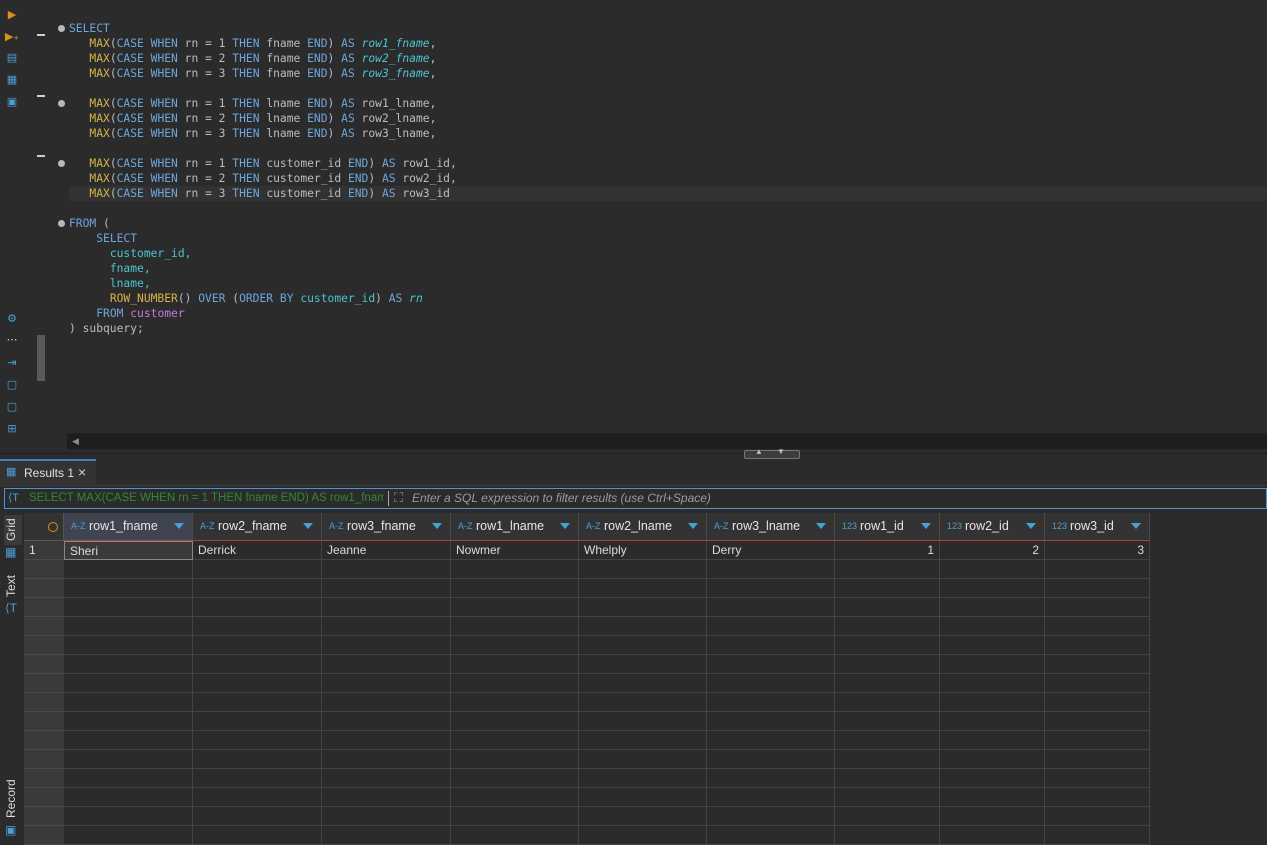 The width and height of the screenshot is (1267, 845). I want to click on table-cell: 2, so click(992, 550).